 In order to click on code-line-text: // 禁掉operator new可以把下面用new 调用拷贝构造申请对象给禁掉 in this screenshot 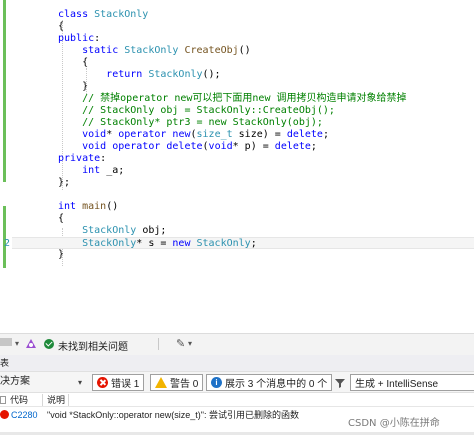, I will do `click(232, 99)`.